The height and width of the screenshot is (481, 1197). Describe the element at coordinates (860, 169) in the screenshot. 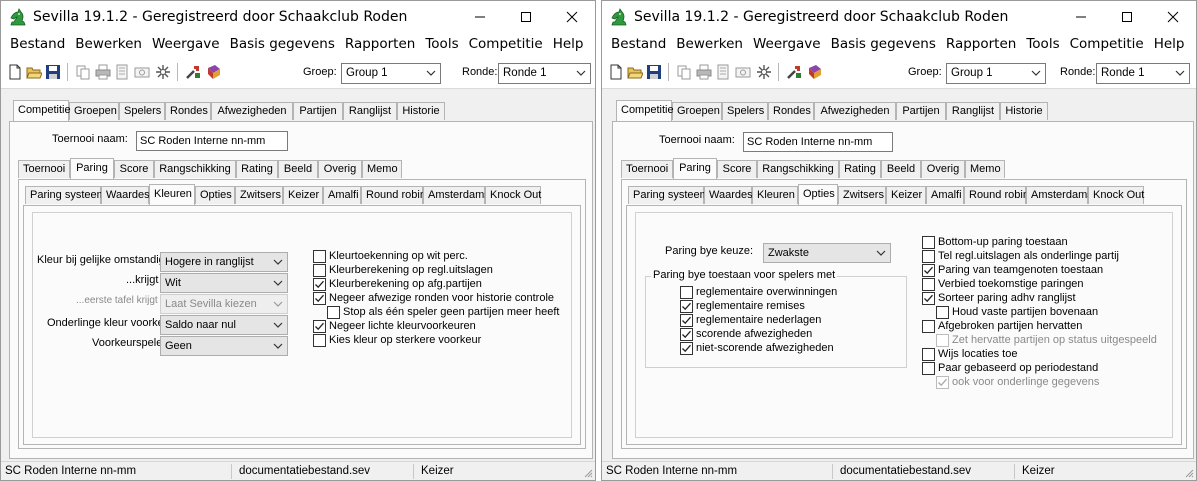

I see `tab-rating: Rating` at that location.